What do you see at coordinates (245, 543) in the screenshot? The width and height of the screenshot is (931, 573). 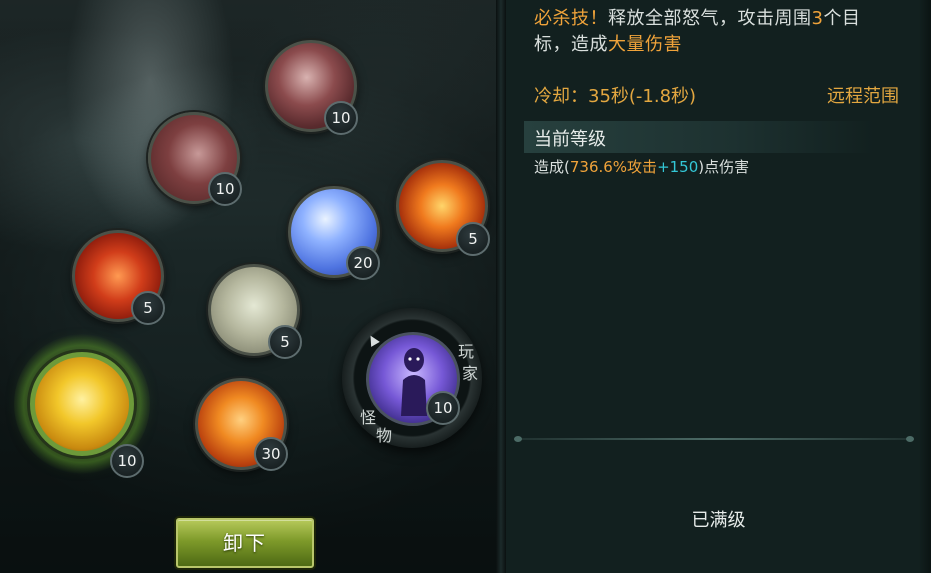 I see `unequip-button: 卸下` at bounding box center [245, 543].